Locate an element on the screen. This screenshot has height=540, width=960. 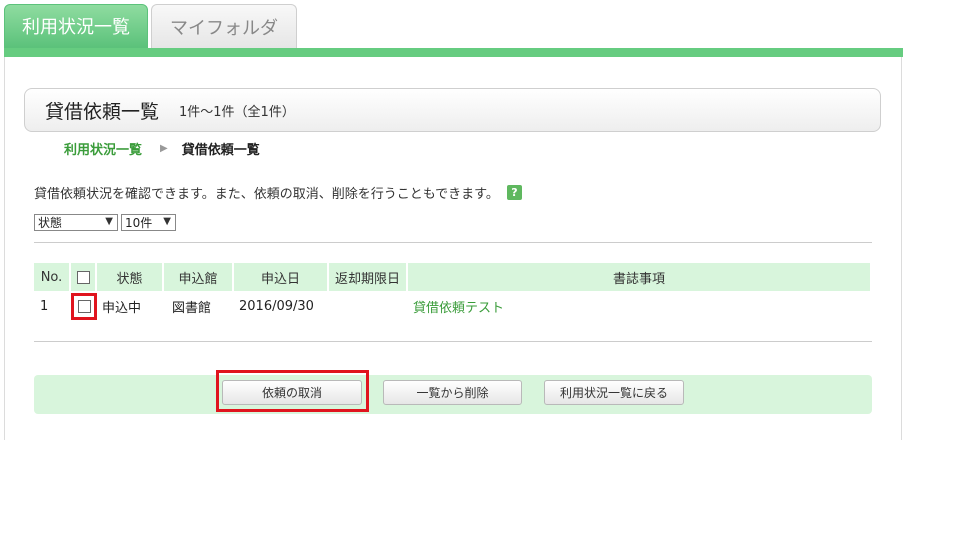
header-bibliography: 書誌事項 is located at coordinates (639, 277).